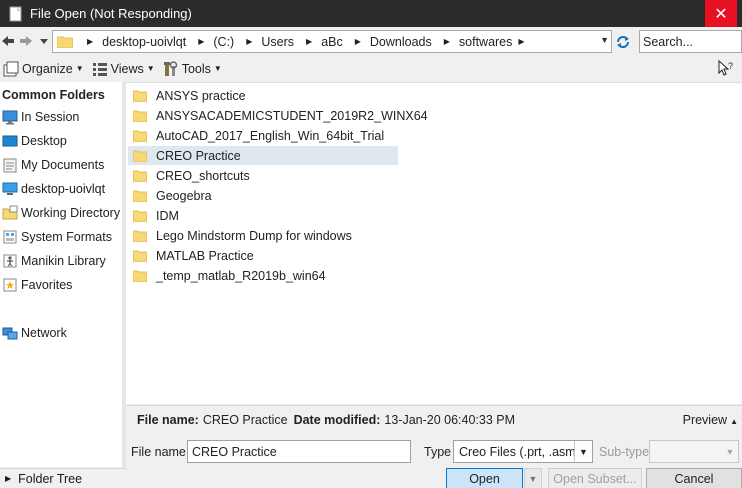  What do you see at coordinates (123, 69) in the screenshot?
I see `views-menu: Views ▼` at bounding box center [123, 69].